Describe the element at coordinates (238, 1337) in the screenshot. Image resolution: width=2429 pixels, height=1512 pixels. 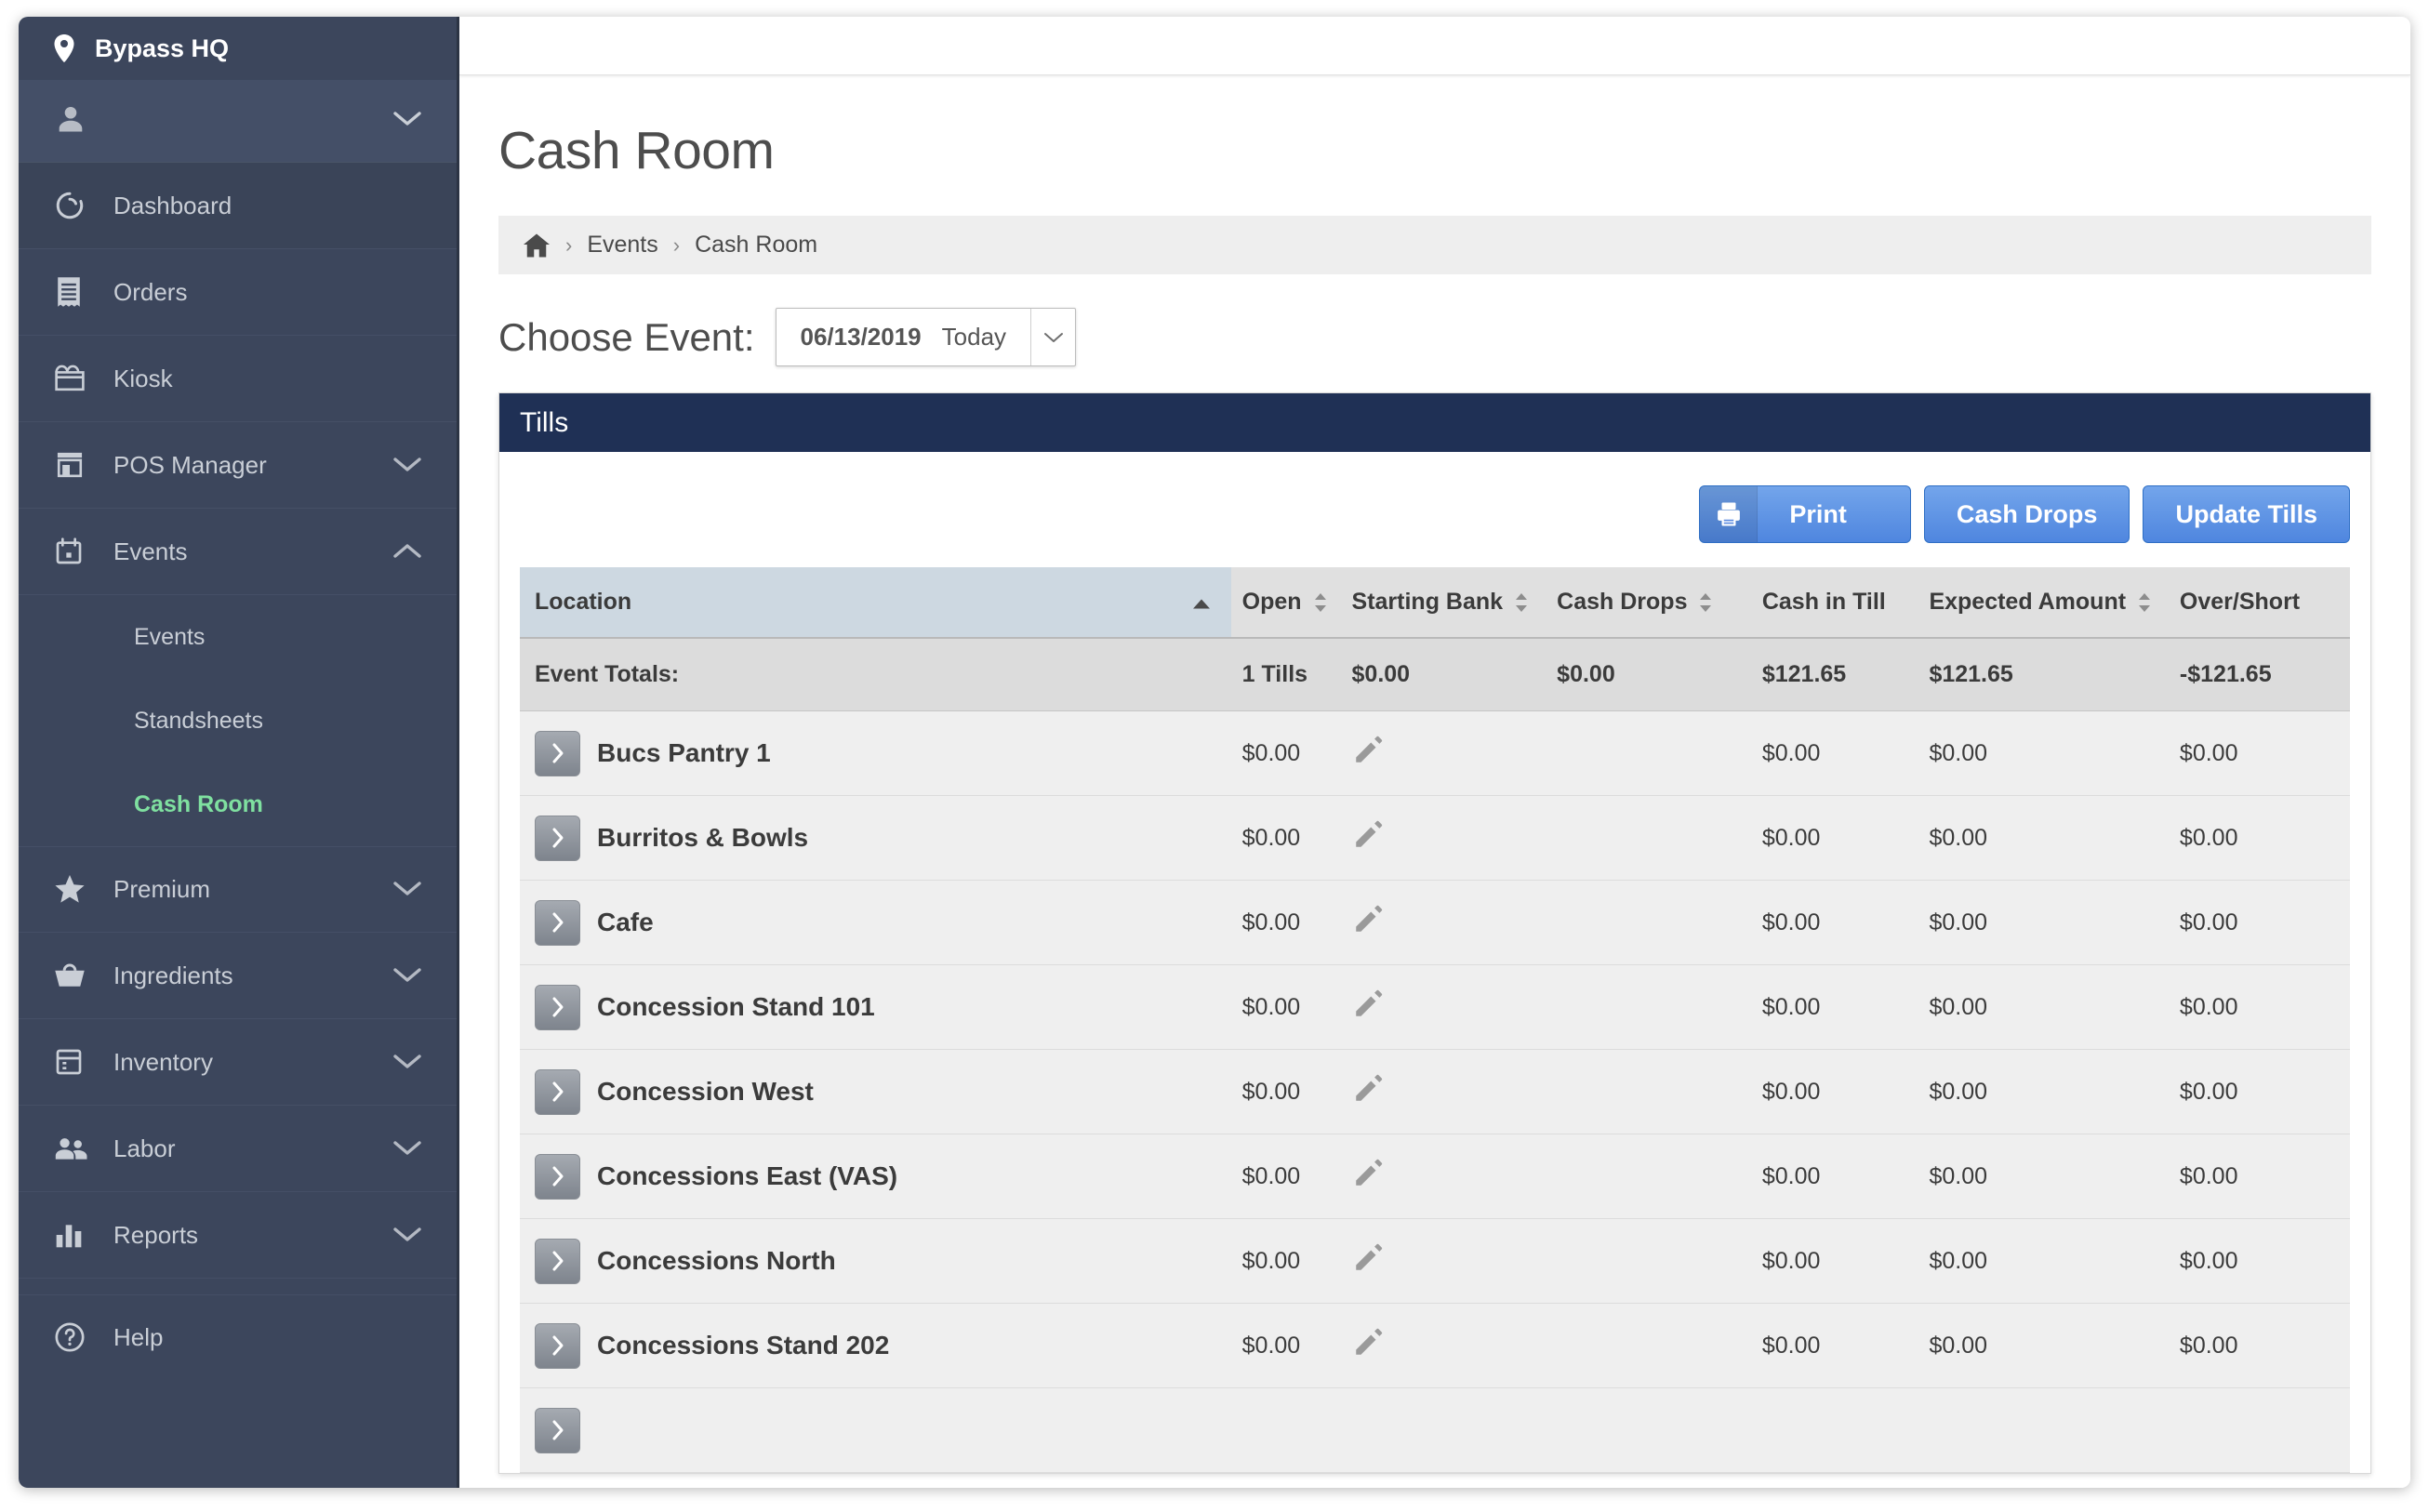
I see `sidebar-item-help: Help` at that location.